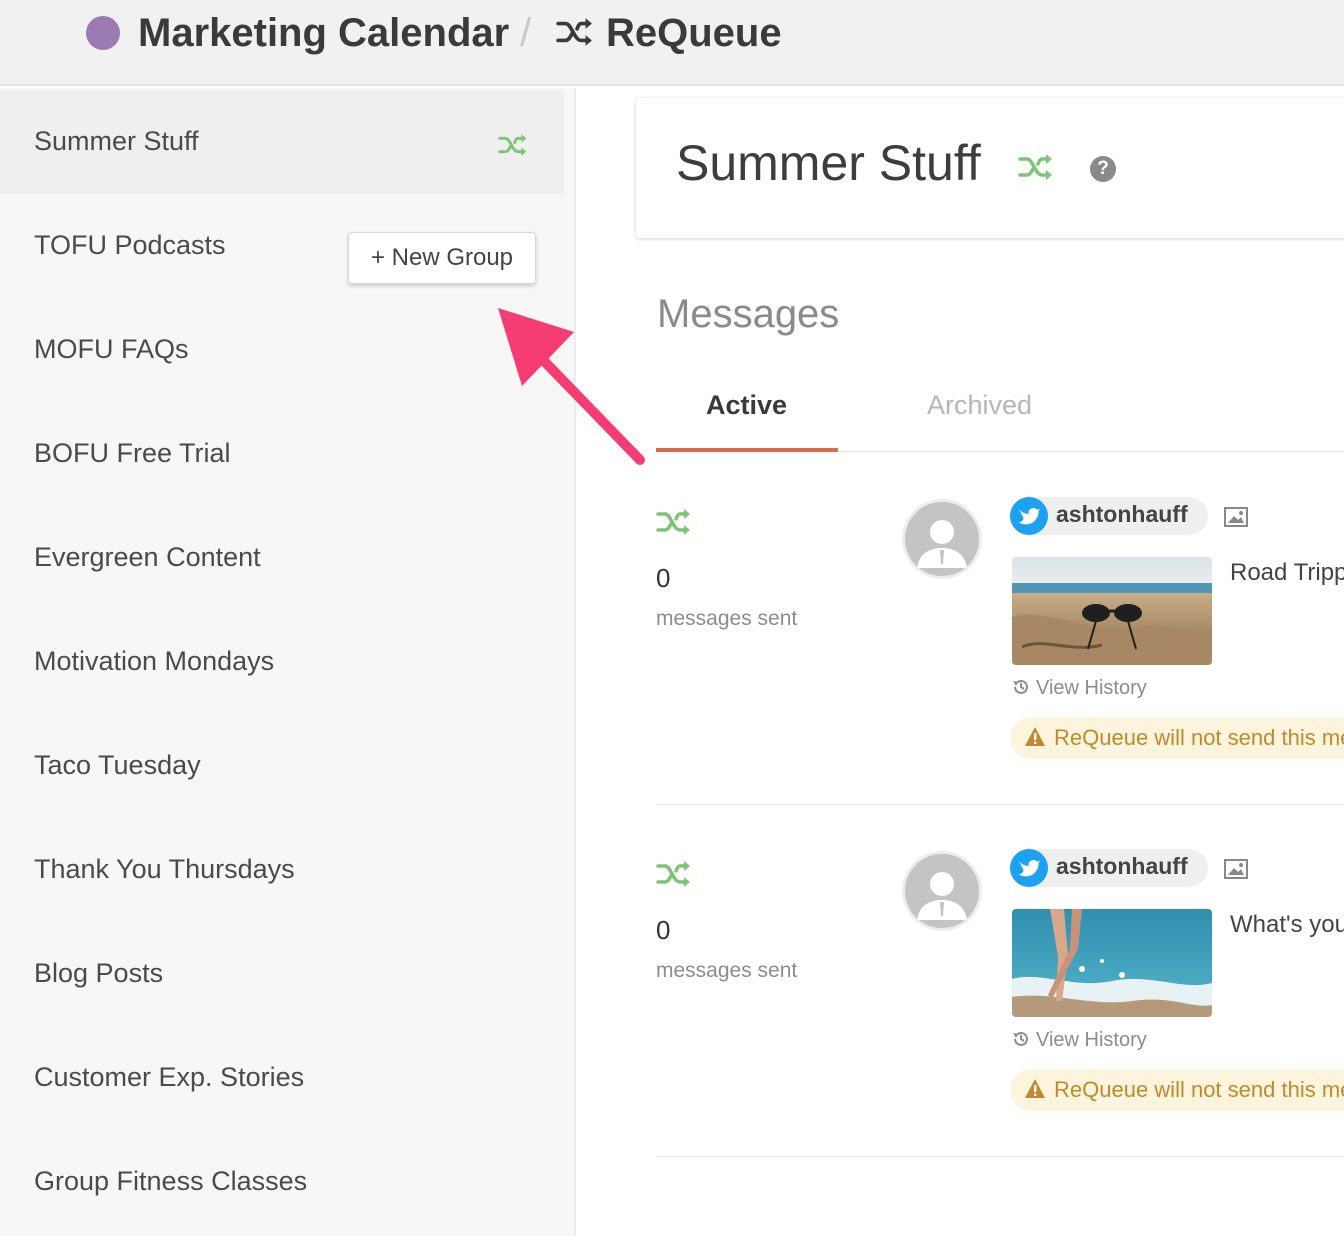 The image size is (1344, 1236). Describe the element at coordinates (282, 974) in the screenshot. I see `sidebar-item-blog-posts: Blog Posts` at that location.